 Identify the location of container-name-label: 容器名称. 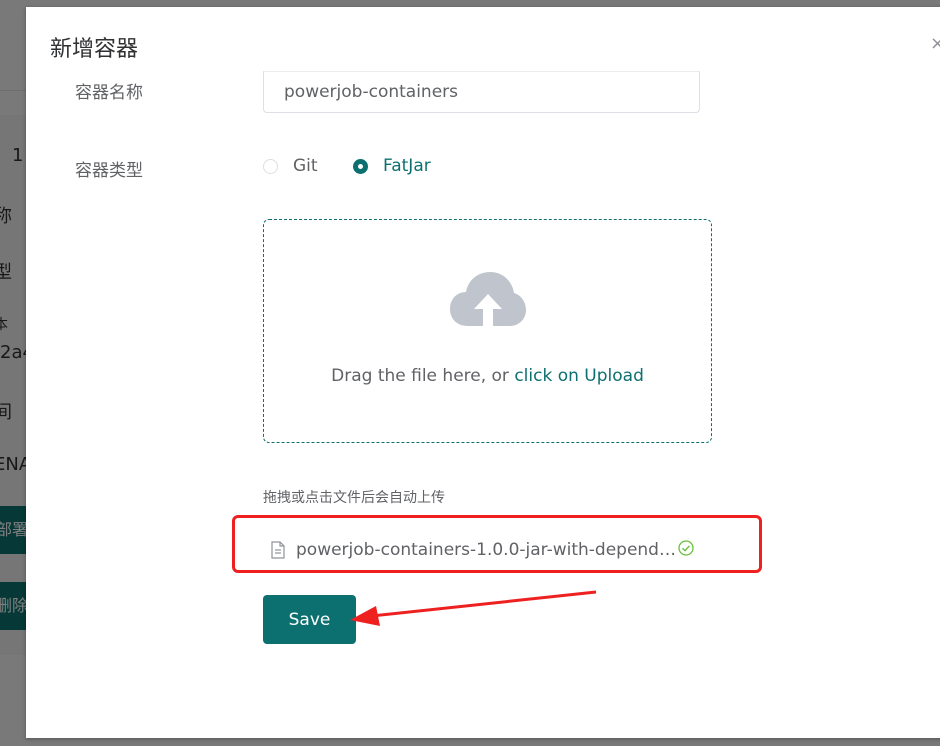
(109, 93).